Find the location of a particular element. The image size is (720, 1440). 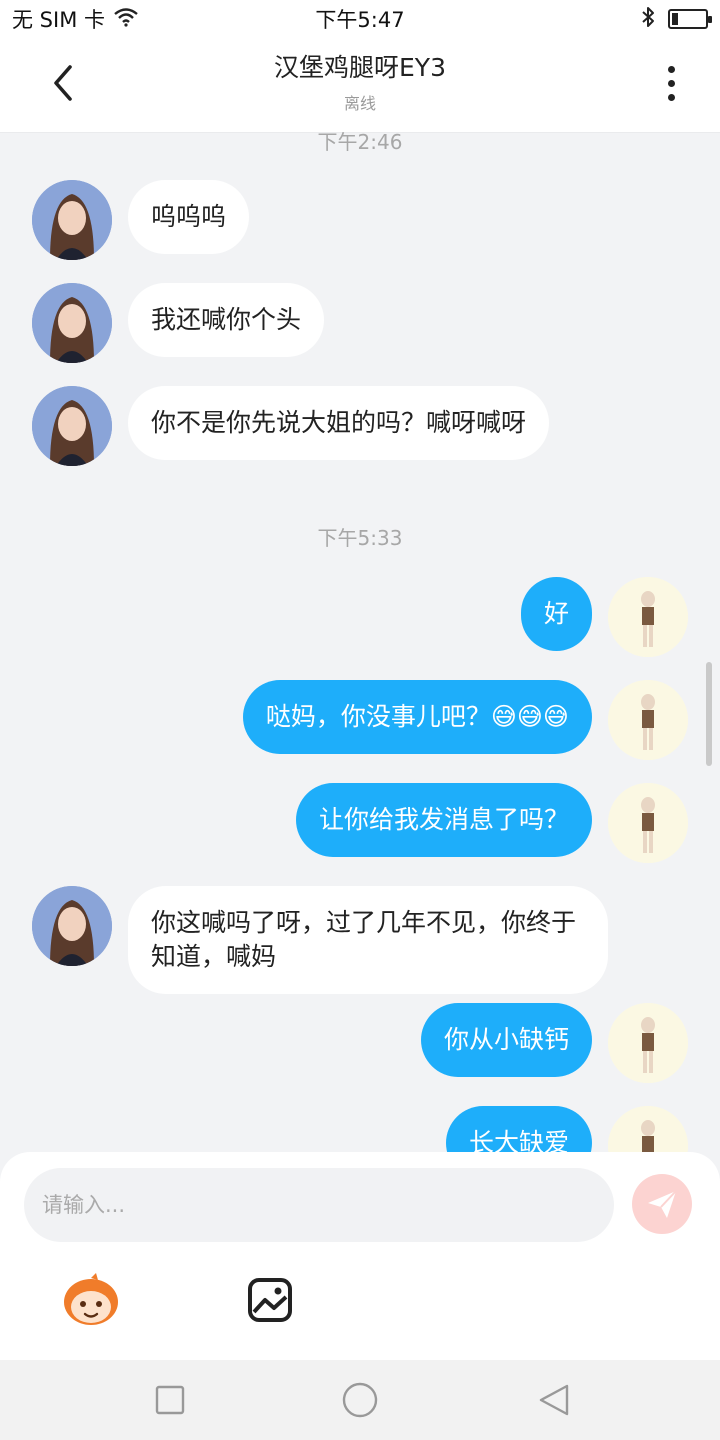

sticker-button is located at coordinates (91, 1300).